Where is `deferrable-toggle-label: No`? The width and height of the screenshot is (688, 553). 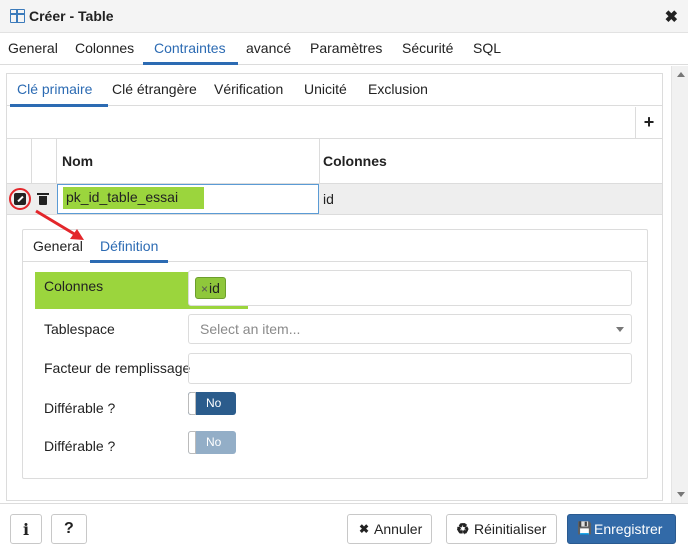
deferrable-toggle-label: No is located at coordinates (214, 403).